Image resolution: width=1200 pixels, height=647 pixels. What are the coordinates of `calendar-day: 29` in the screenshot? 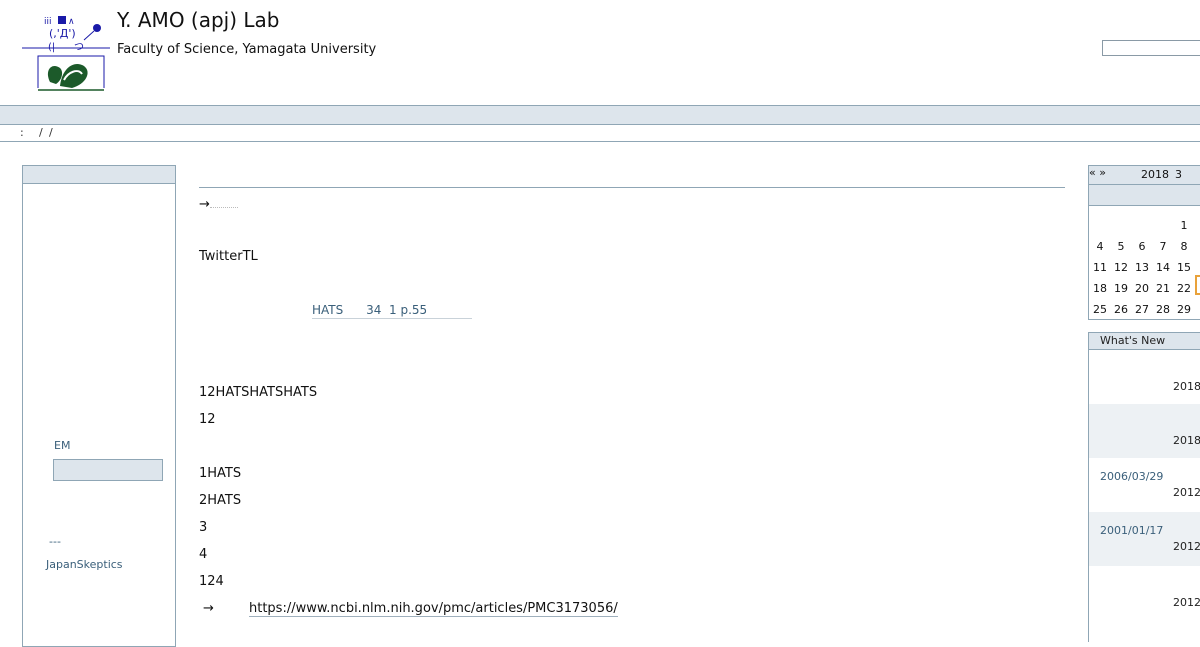 It's located at (1184, 309).